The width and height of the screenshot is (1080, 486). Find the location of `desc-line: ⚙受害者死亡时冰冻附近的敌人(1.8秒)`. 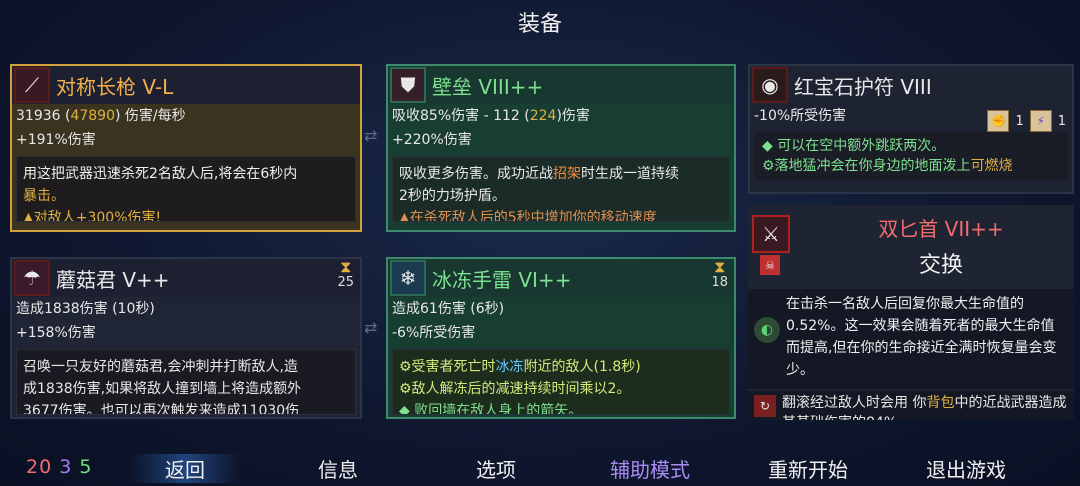

desc-line: ⚙受害者死亡时冰冻附近的敌人(1.8秒) is located at coordinates (561, 367).